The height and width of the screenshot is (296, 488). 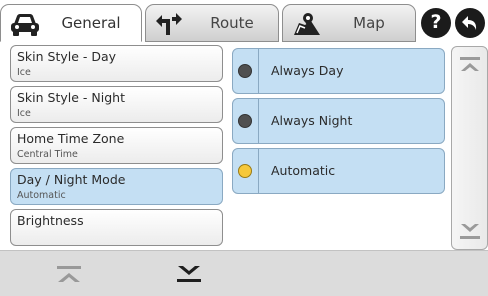 I want to click on option-label: Always Night, so click(x=312, y=120).